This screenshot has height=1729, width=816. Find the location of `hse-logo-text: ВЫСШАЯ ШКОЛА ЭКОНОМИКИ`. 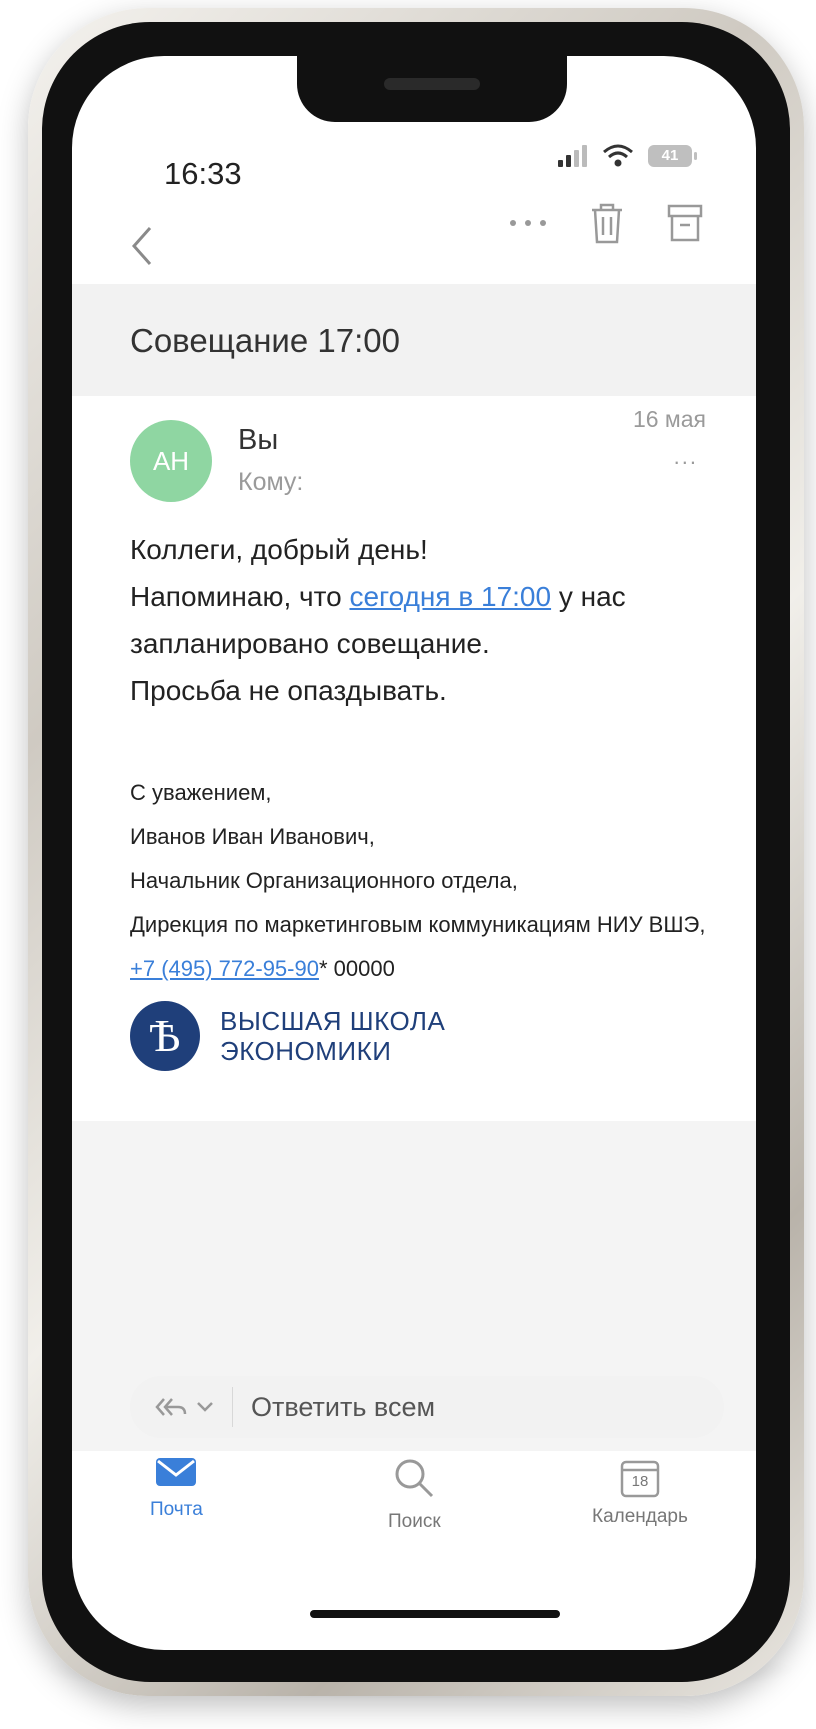

hse-logo-text: ВЫСШАЯ ШКОЛА ЭКОНОМИКИ is located at coordinates (332, 1036).